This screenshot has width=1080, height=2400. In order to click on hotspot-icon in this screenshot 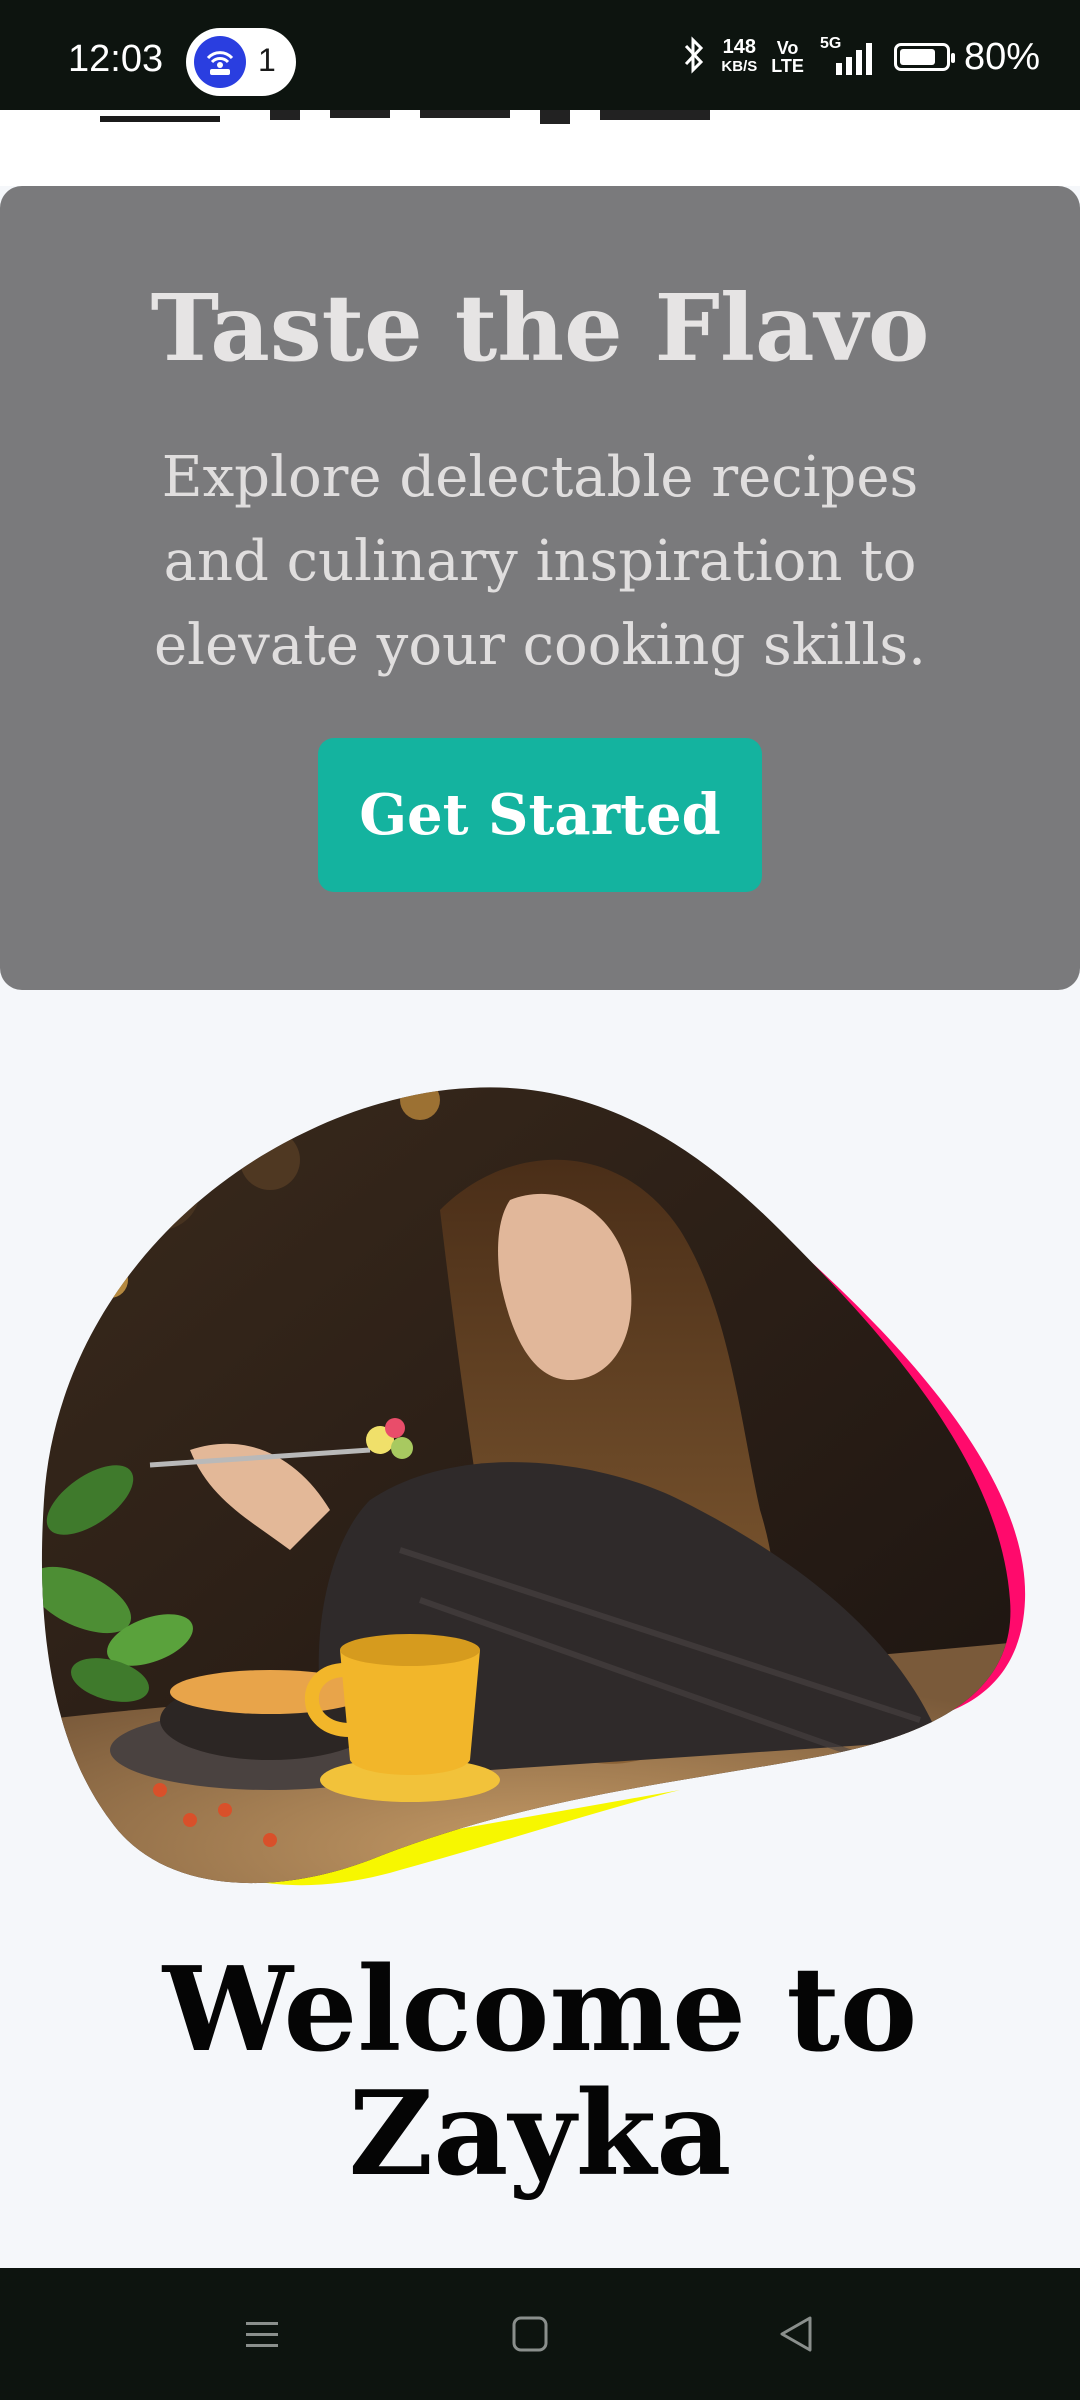, I will do `click(220, 62)`.